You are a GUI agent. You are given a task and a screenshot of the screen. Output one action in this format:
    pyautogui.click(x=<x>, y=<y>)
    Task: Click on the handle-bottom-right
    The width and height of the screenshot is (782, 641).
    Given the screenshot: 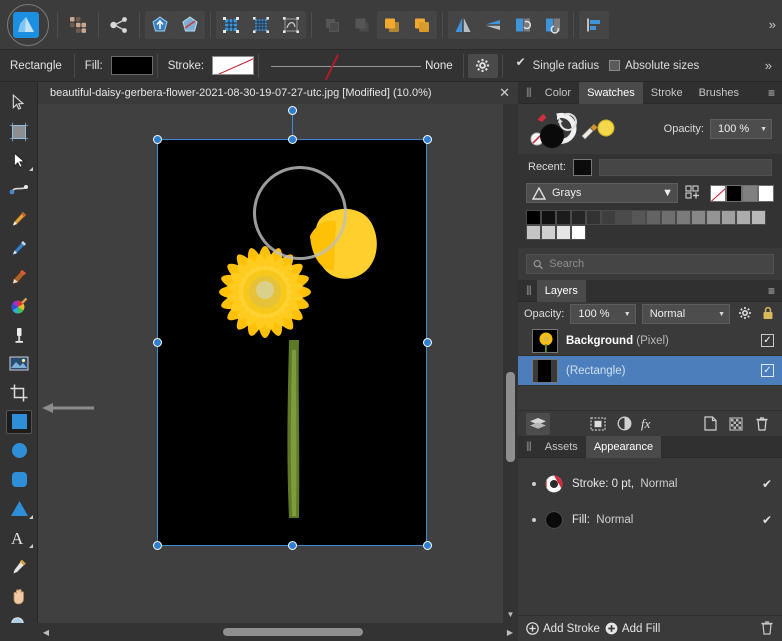 What is the action you would take?
    pyautogui.click(x=427, y=545)
    